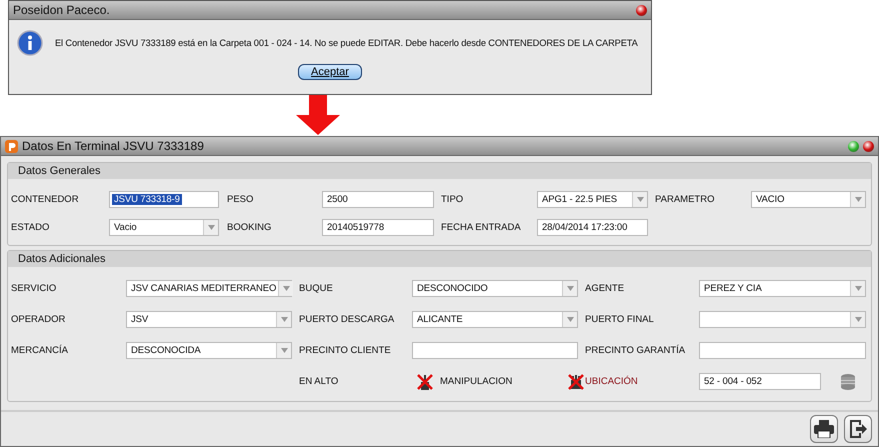 The width and height of the screenshot is (879, 447). I want to click on field-label: PESO, so click(240, 199).